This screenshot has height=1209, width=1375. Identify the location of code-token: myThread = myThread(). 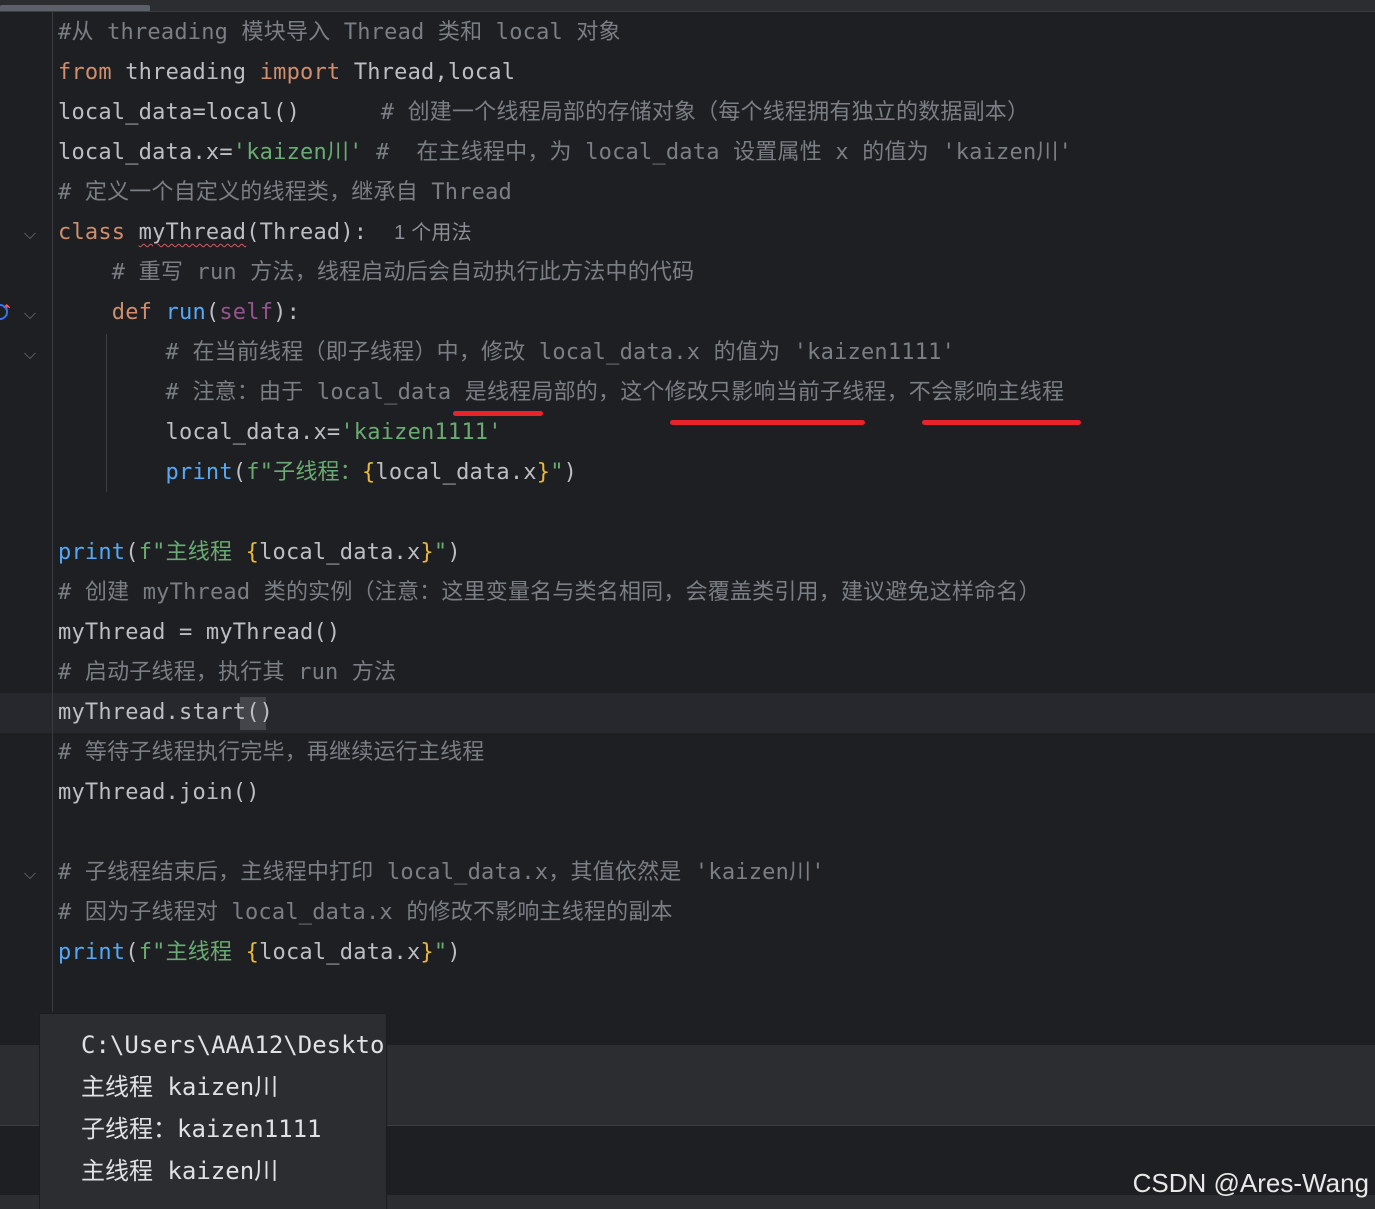
(199, 632).